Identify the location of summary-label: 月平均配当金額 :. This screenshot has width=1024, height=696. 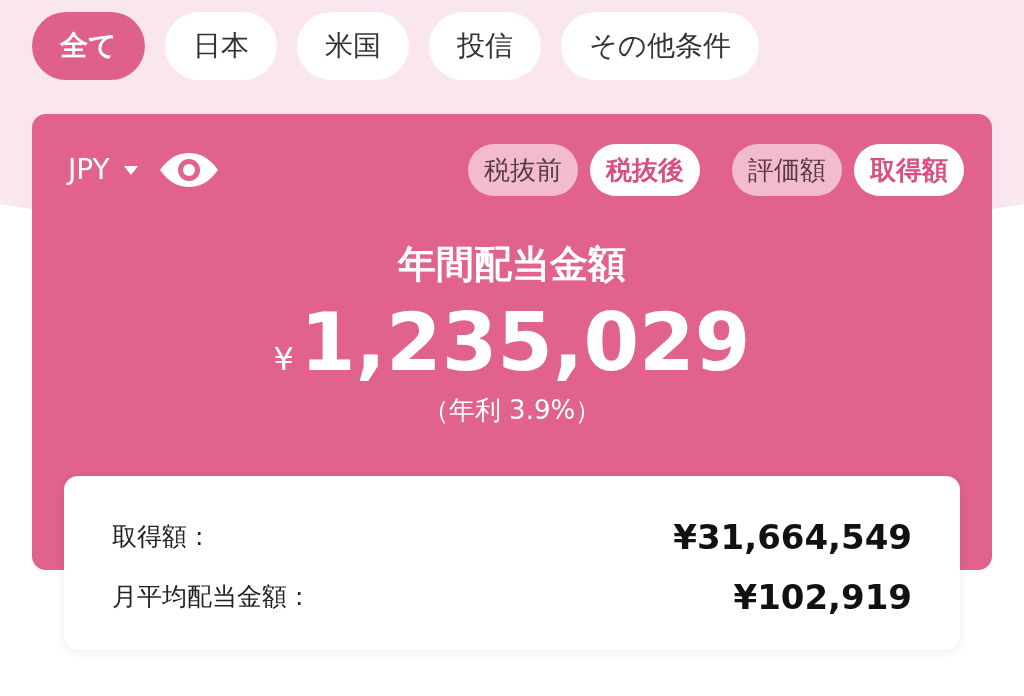
(208, 597).